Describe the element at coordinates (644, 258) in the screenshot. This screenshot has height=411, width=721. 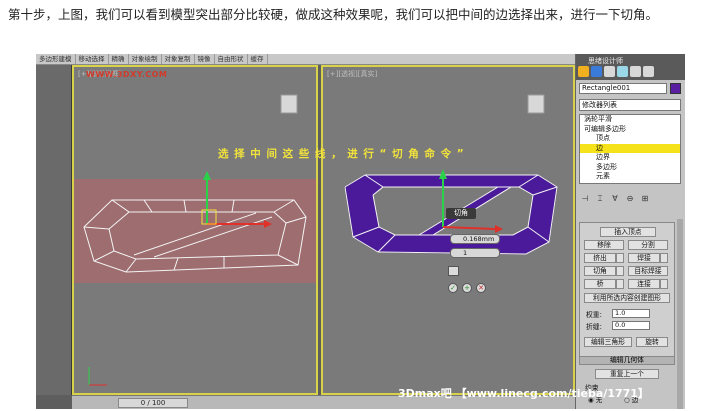
I see `weld-button: 焊接` at that location.